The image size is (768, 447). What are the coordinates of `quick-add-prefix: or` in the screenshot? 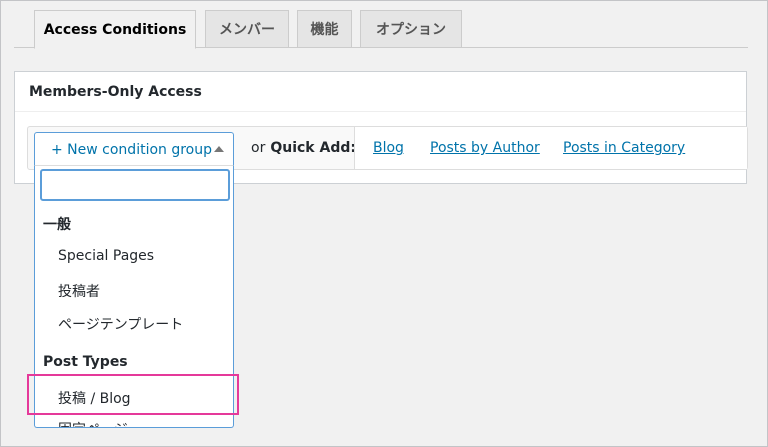 It's located at (258, 148).